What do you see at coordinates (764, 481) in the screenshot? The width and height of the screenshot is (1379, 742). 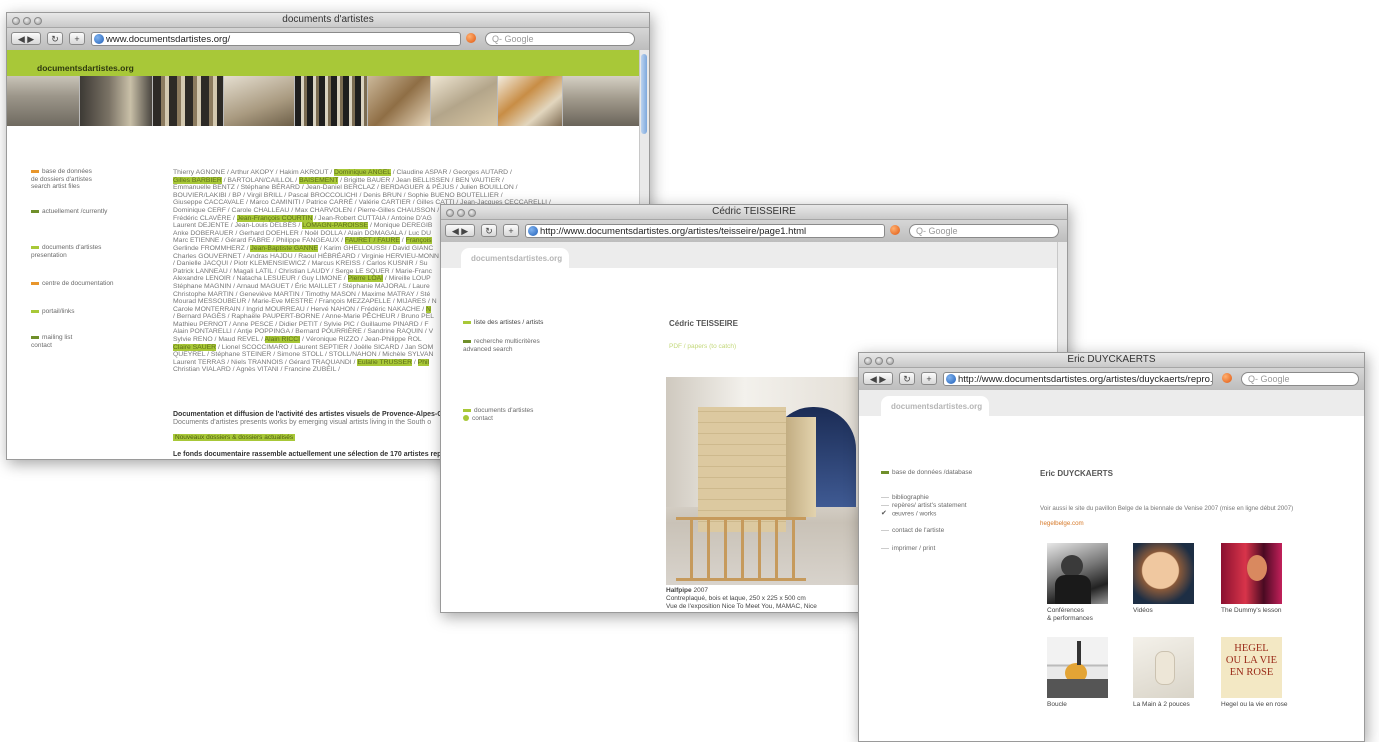 I see `artwork-photo` at bounding box center [764, 481].